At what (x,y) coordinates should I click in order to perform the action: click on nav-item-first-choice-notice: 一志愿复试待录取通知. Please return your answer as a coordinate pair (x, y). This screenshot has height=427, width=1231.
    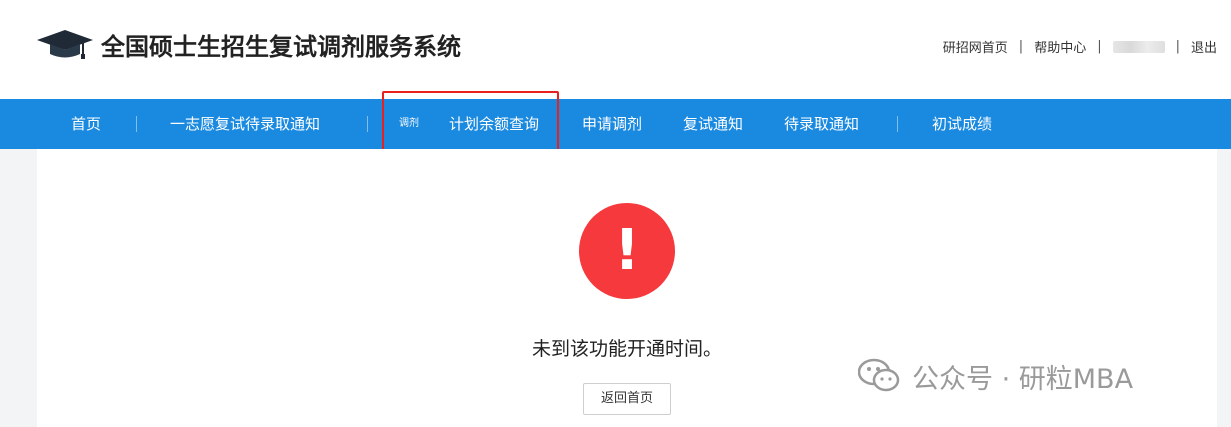
    Looking at the image, I should click on (245, 124).